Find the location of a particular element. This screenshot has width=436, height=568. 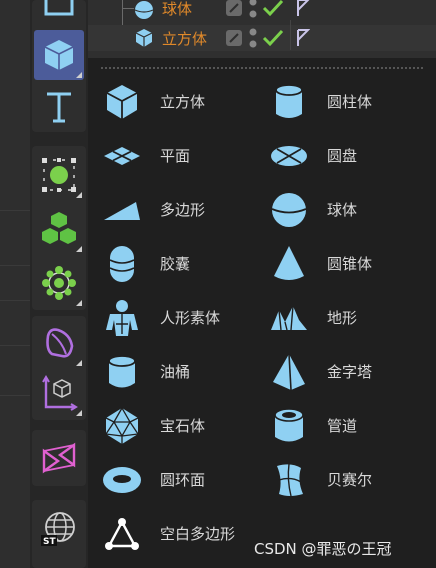

cube-tool-button is located at coordinates (59, 55).